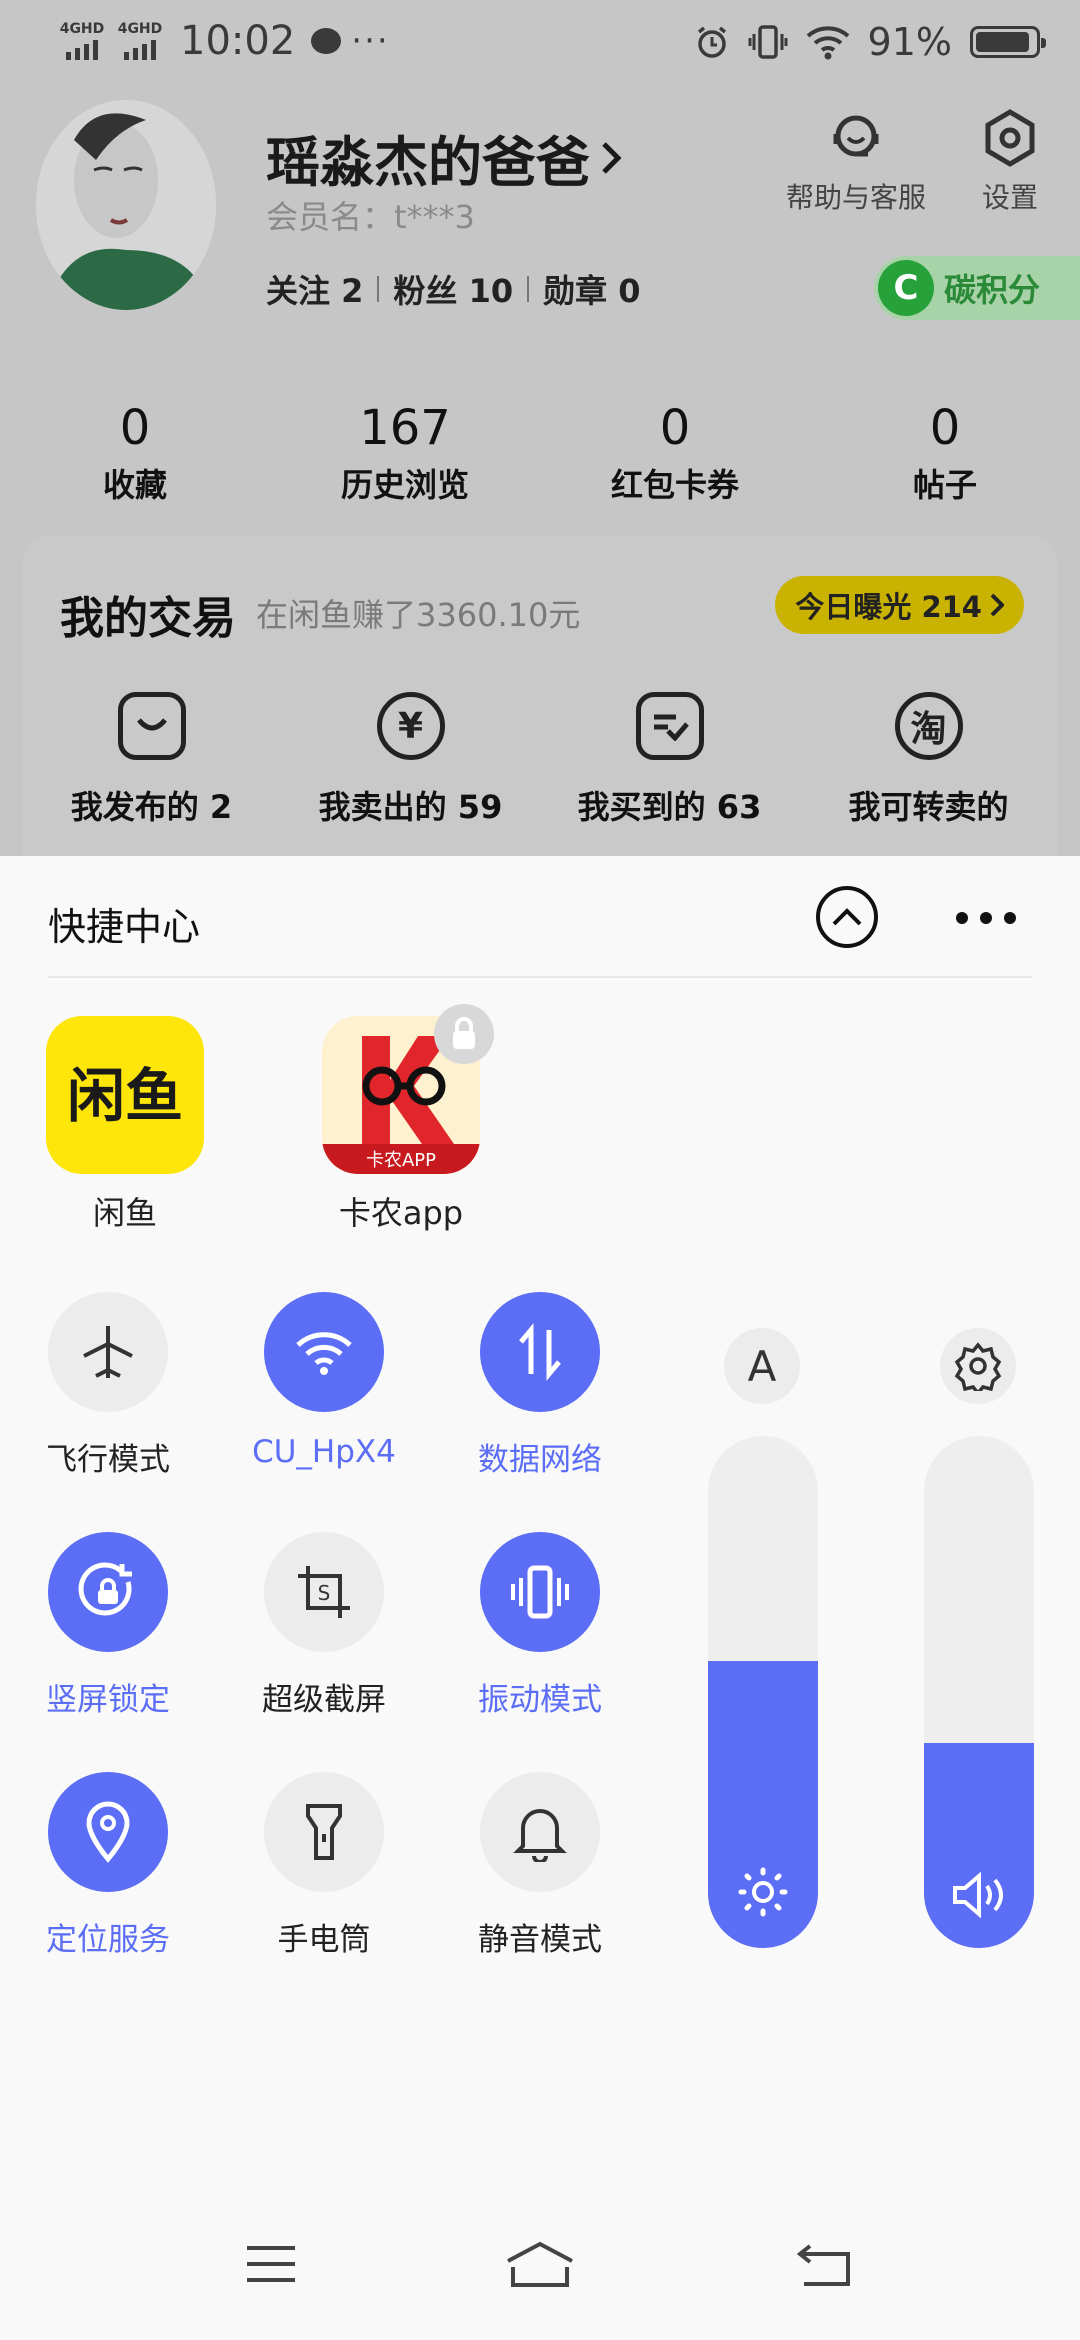 Image resolution: width=1080 pixels, height=2340 pixels. Describe the element at coordinates (1009, 197) in the screenshot. I see `settings-label: 设置` at that location.